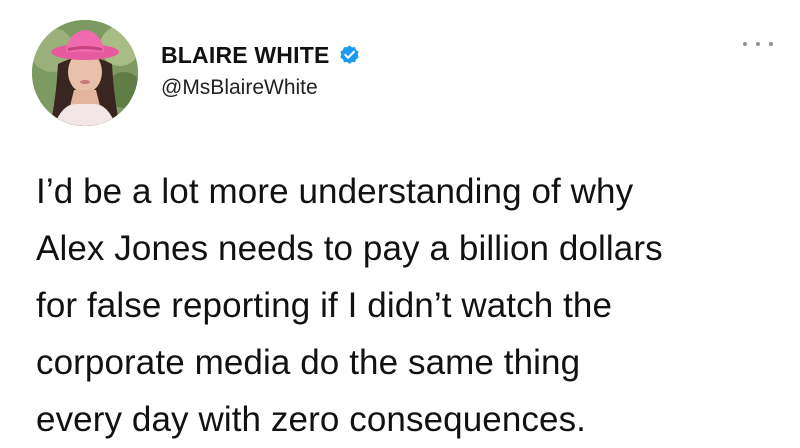  I want to click on tweet-text-line: every day with zero consequences., so click(311, 419).